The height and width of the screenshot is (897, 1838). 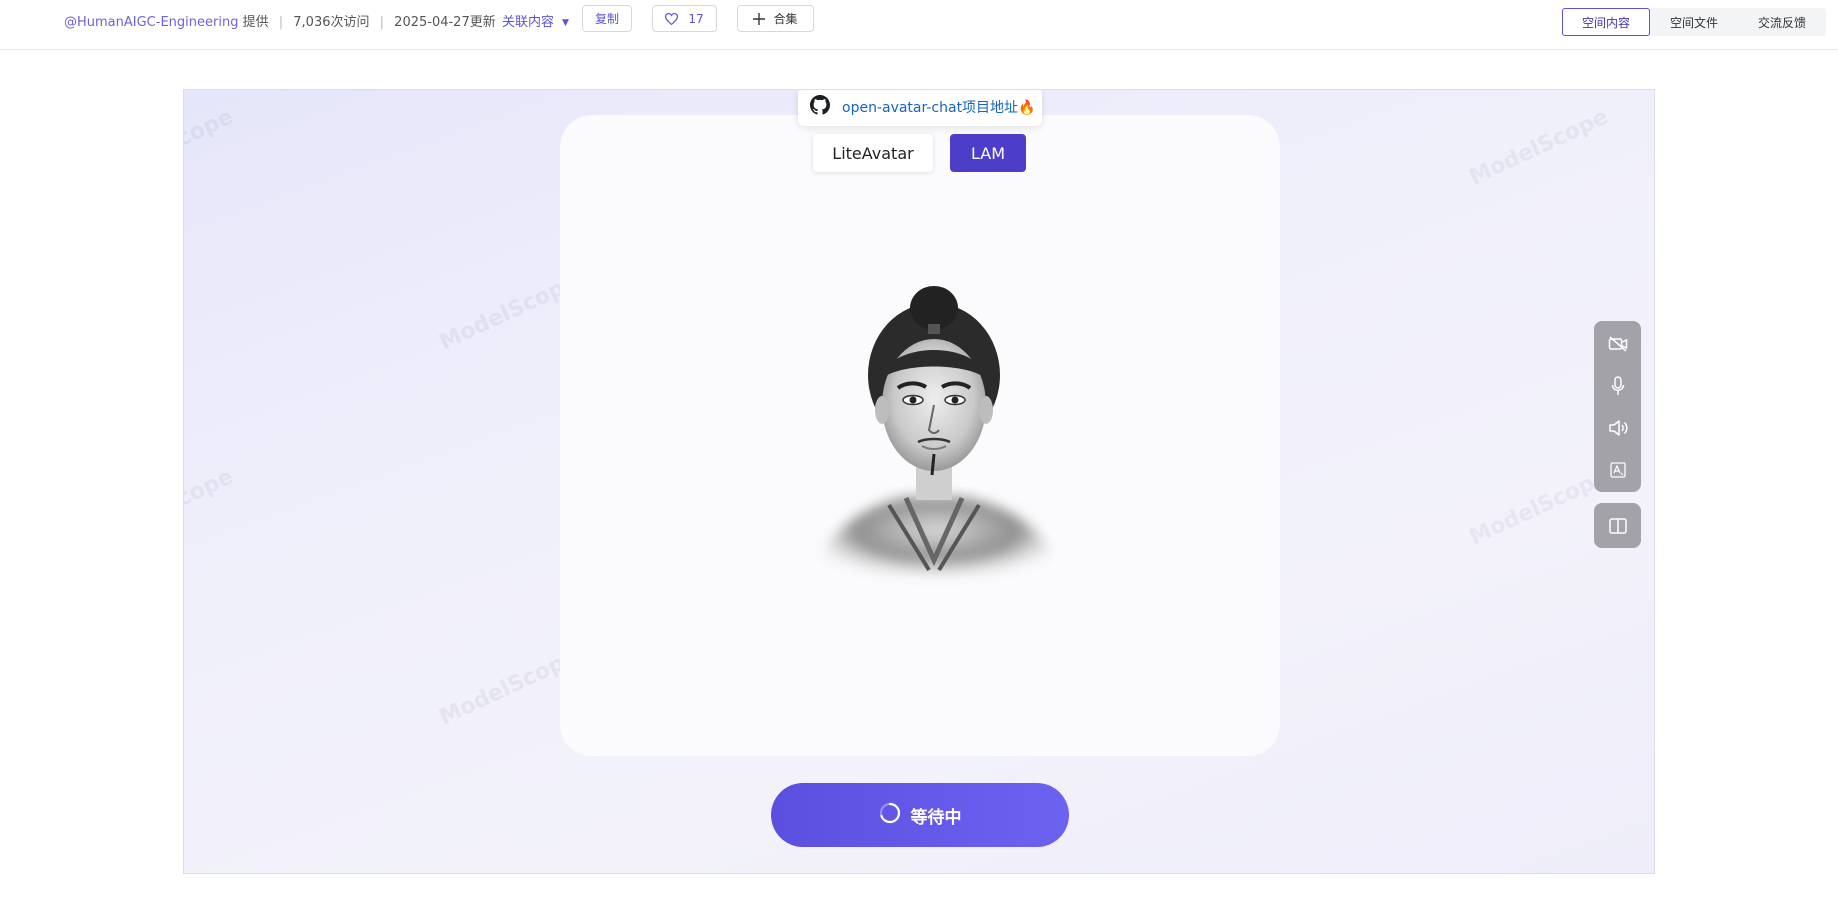 I want to click on copy-label: 复制, so click(x=606, y=19).